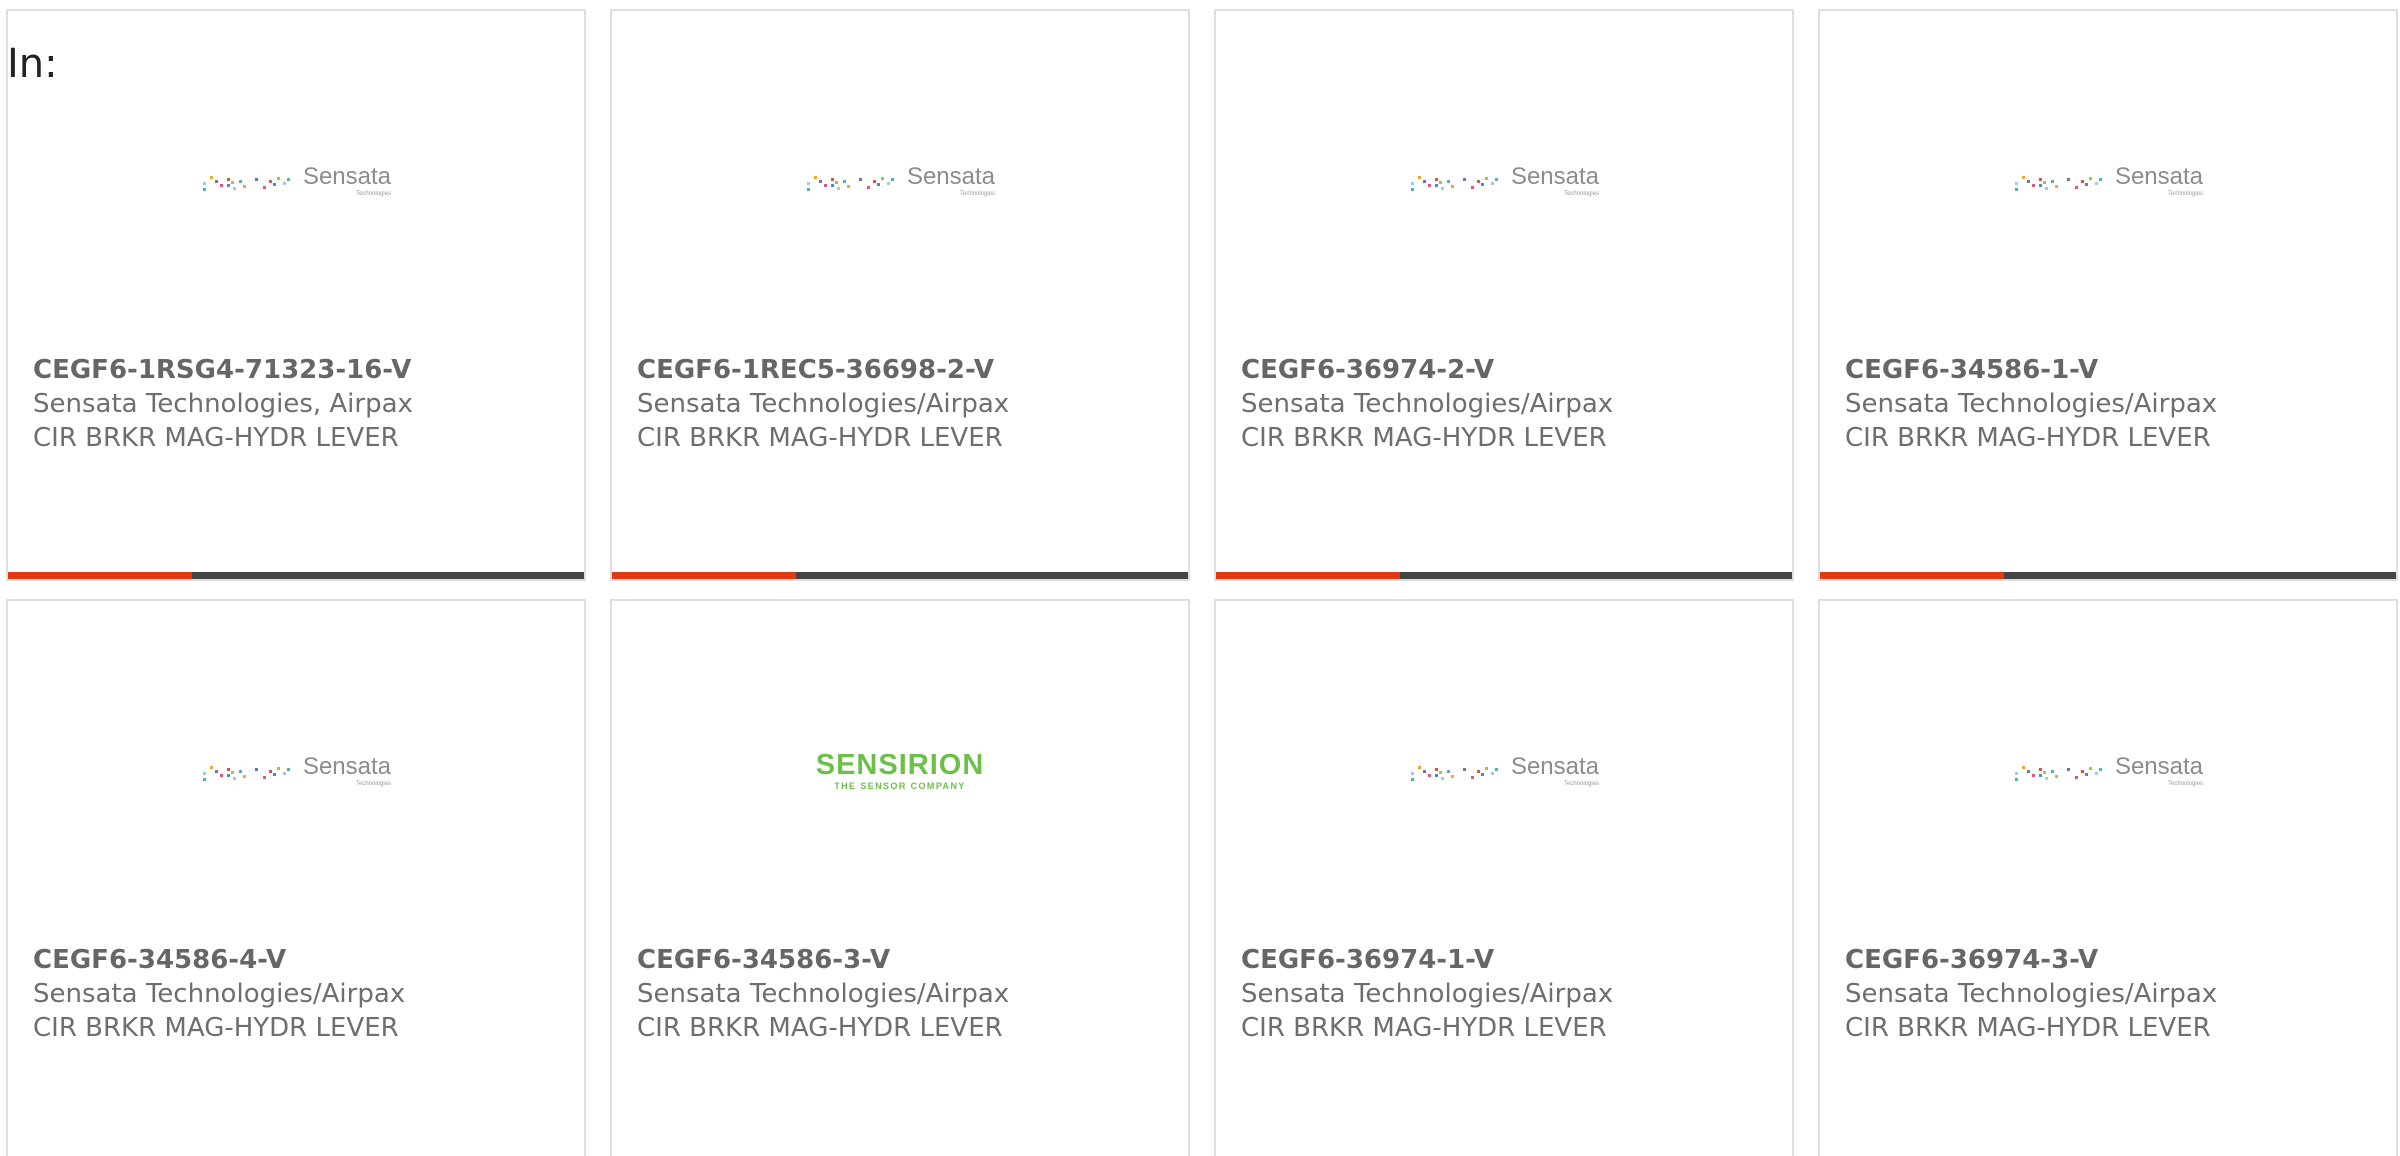  Describe the element at coordinates (223, 404) in the screenshot. I see `manufacturer-name: Sensata Technologies, Airpax` at that location.